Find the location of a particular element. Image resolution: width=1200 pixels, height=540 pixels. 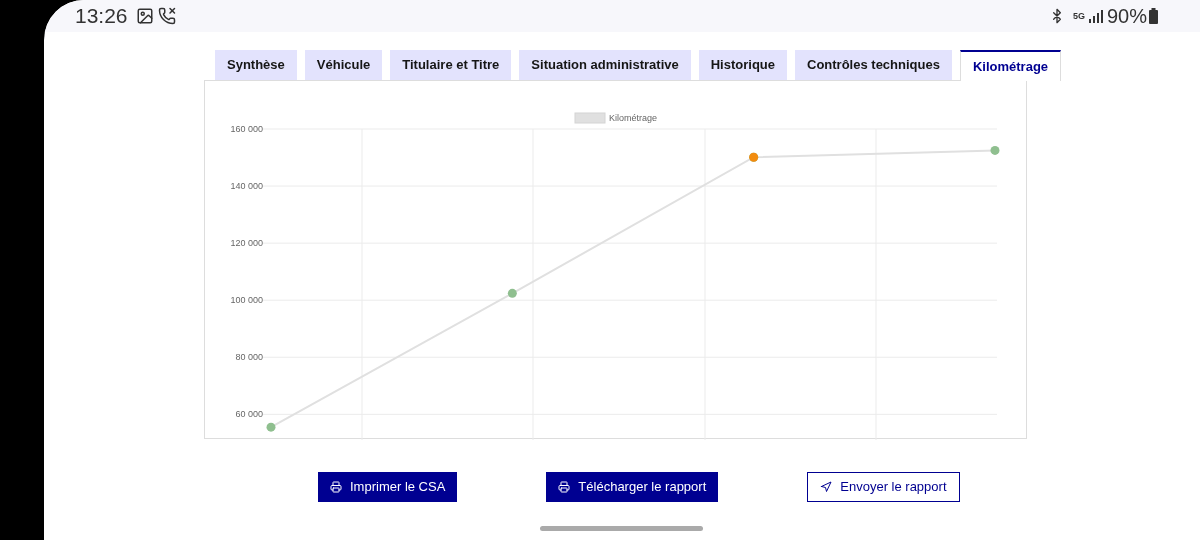

missed-call-icon is located at coordinates (166, 16).